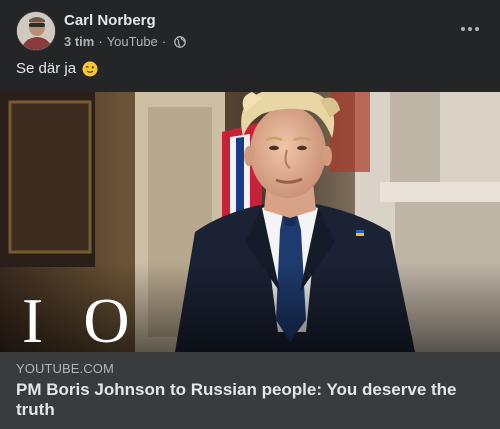  What do you see at coordinates (132, 41) in the screenshot?
I see `post-source: YouTube` at bounding box center [132, 41].